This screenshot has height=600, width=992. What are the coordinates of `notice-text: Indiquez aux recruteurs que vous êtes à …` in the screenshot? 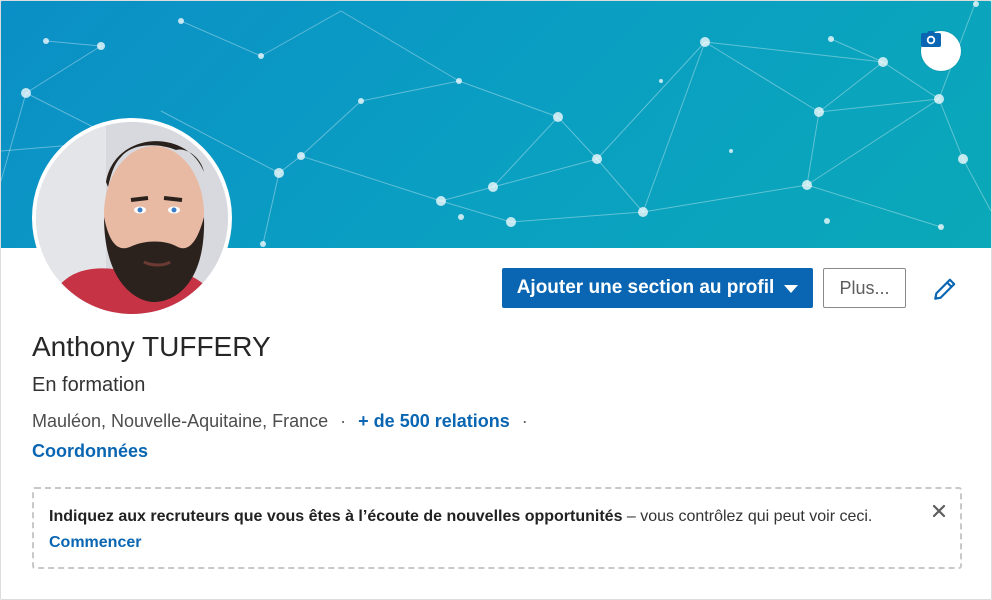 It's located at (460, 517).